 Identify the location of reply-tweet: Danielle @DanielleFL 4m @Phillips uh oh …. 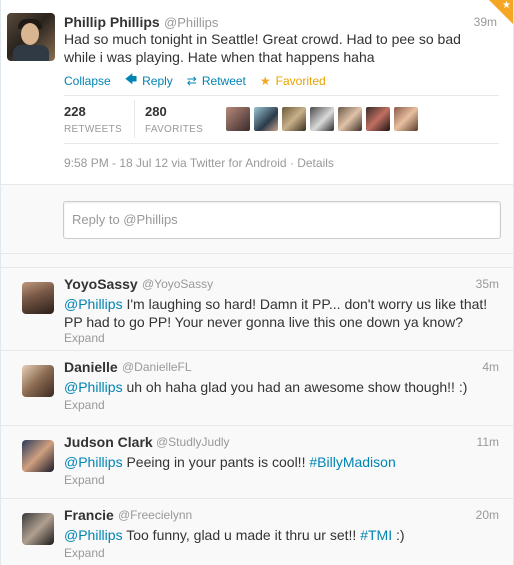
(257, 388).